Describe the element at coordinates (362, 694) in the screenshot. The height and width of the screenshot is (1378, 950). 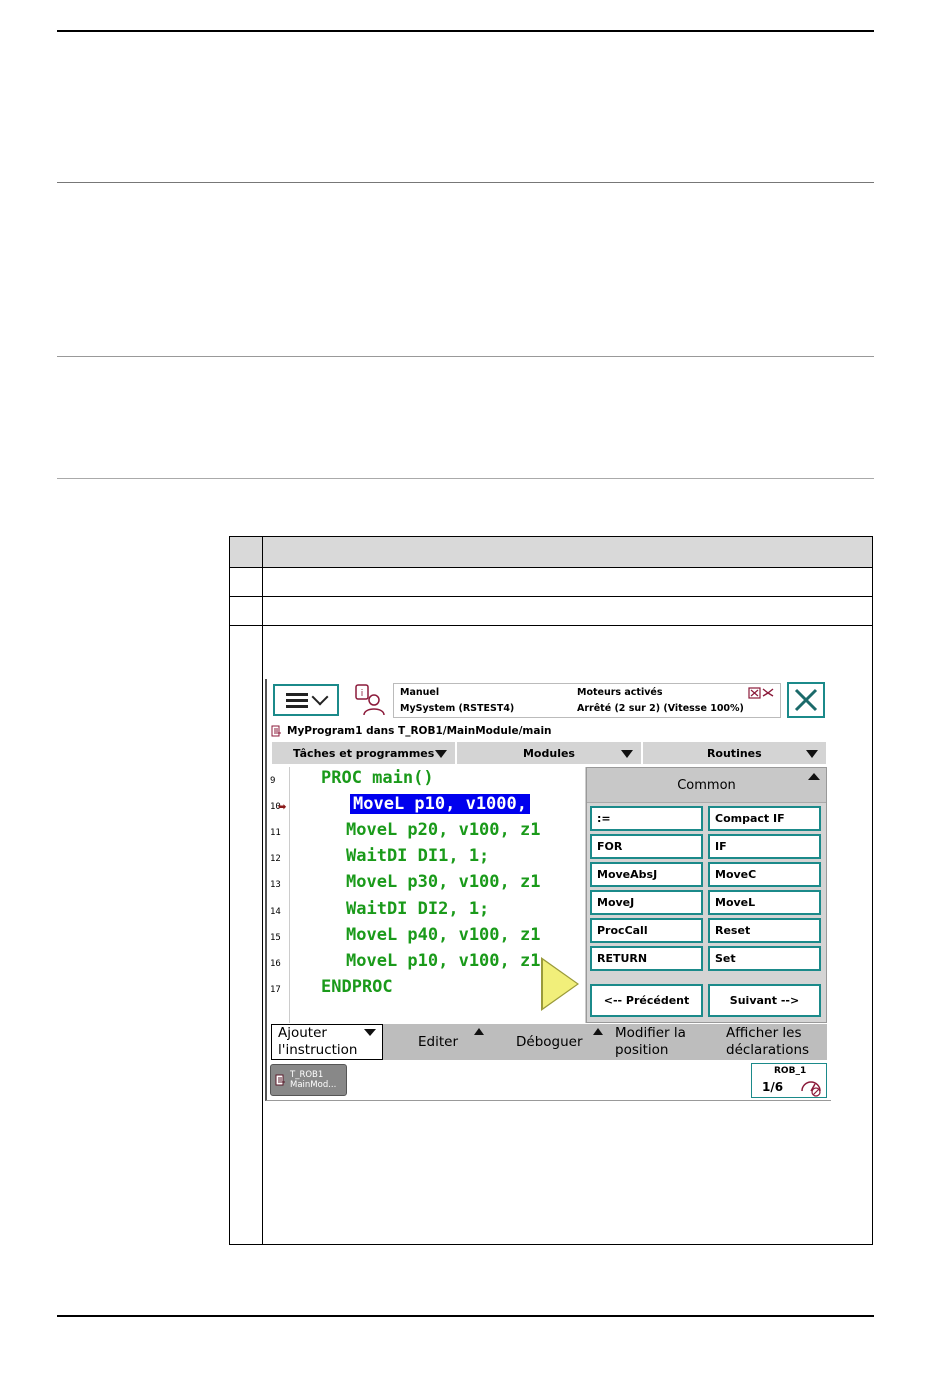
I see `svg-text: i` at that location.